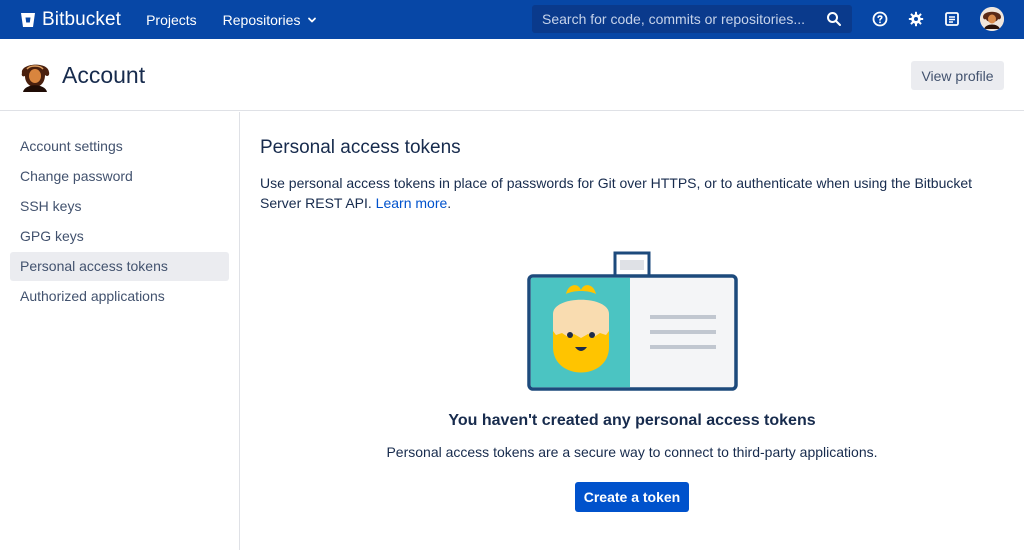 The image size is (1024, 550). Describe the element at coordinates (880, 19) in the screenshot. I see `help-icon` at that location.